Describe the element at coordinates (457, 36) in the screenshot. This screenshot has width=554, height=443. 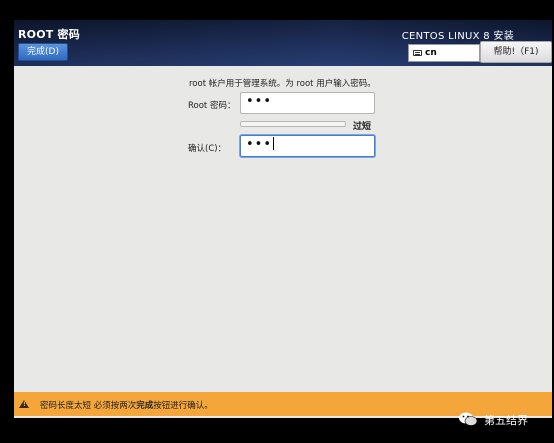
I see `product-title: CENTOS LINUX 8 安装` at that location.